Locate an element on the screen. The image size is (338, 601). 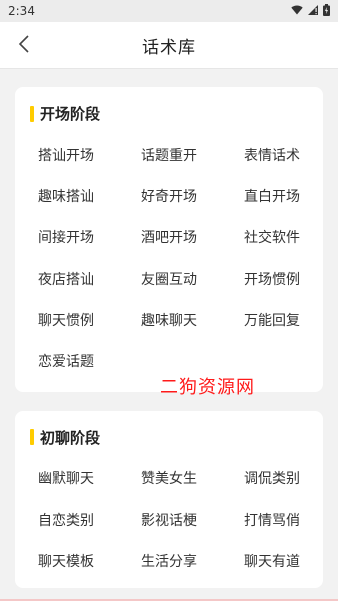
section-title: 初聊阶段 is located at coordinates (70, 437).